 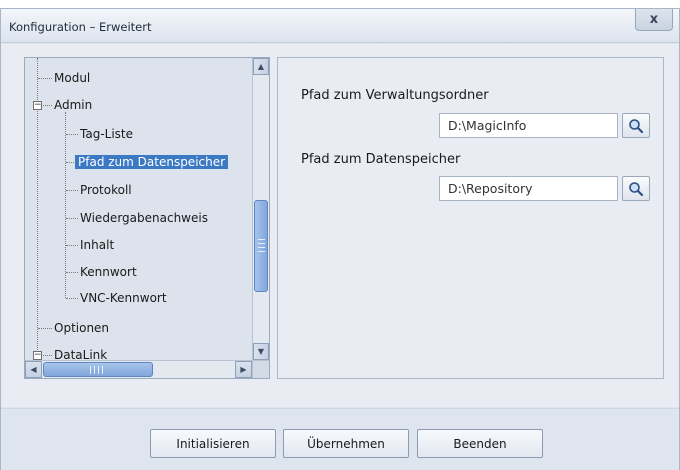 I want to click on tree-item-kennwort: Kennwort, so click(x=108, y=272).